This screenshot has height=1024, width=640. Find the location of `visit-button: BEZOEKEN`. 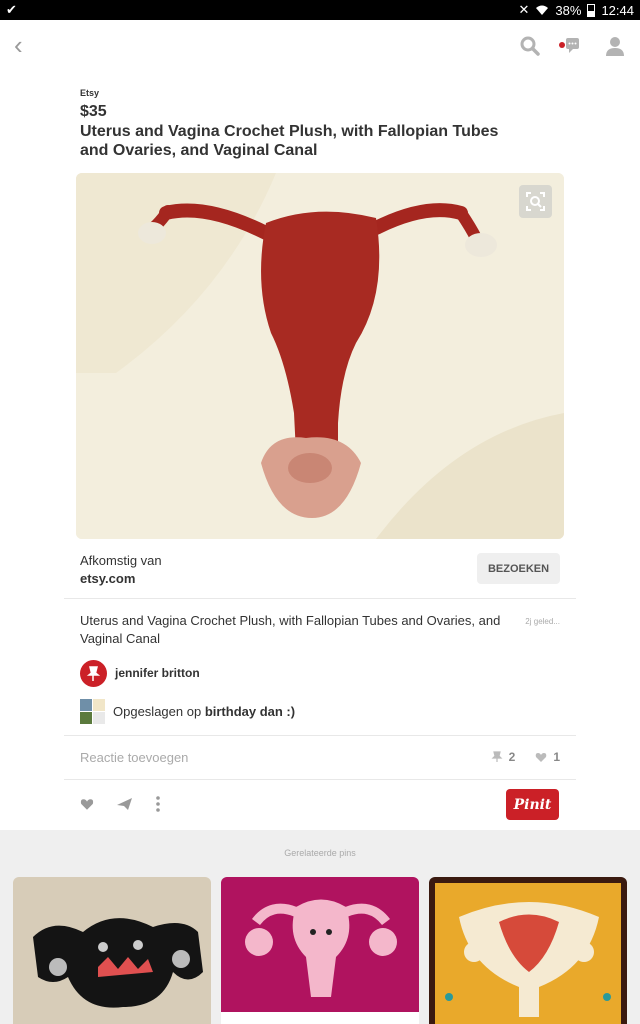

visit-button: BEZOEKEN is located at coordinates (518, 568).